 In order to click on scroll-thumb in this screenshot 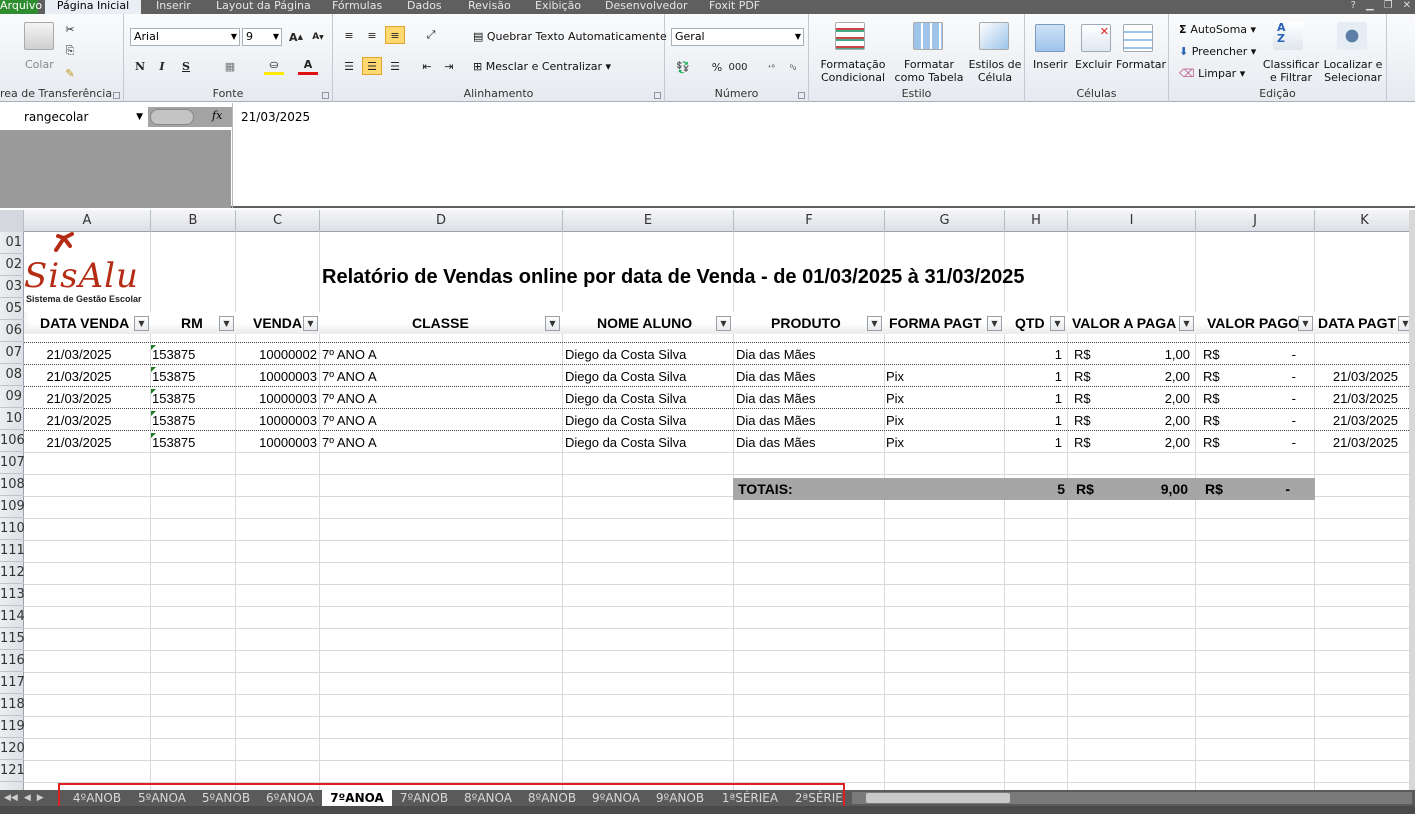, I will do `click(938, 798)`.